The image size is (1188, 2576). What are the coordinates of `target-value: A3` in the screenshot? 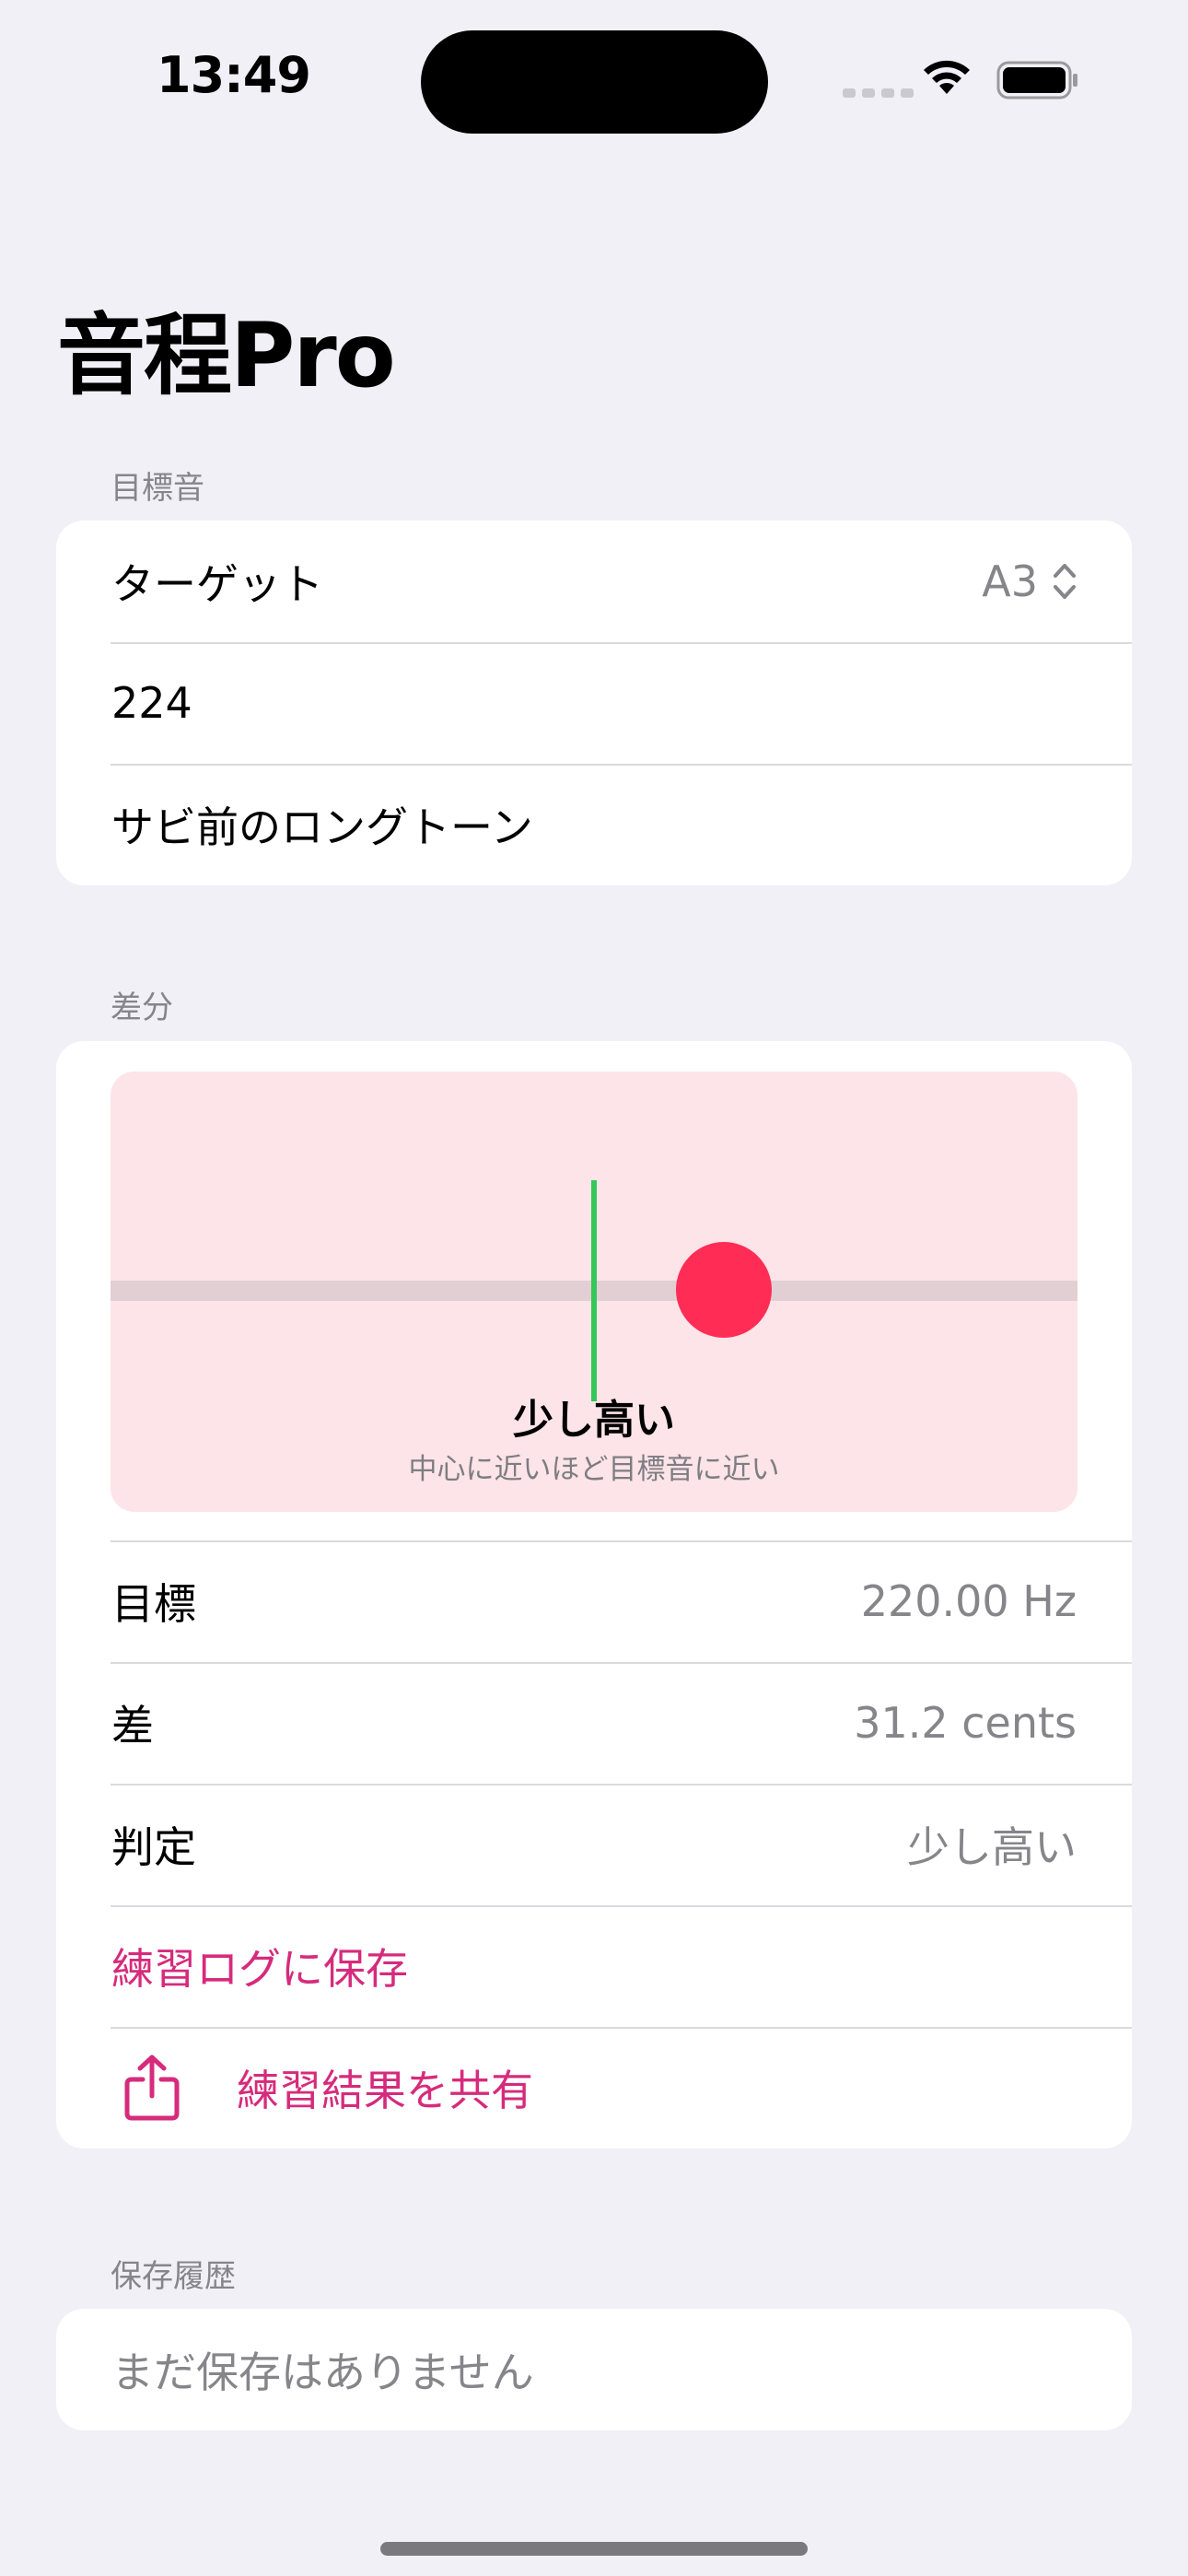 It's located at (1010, 581).